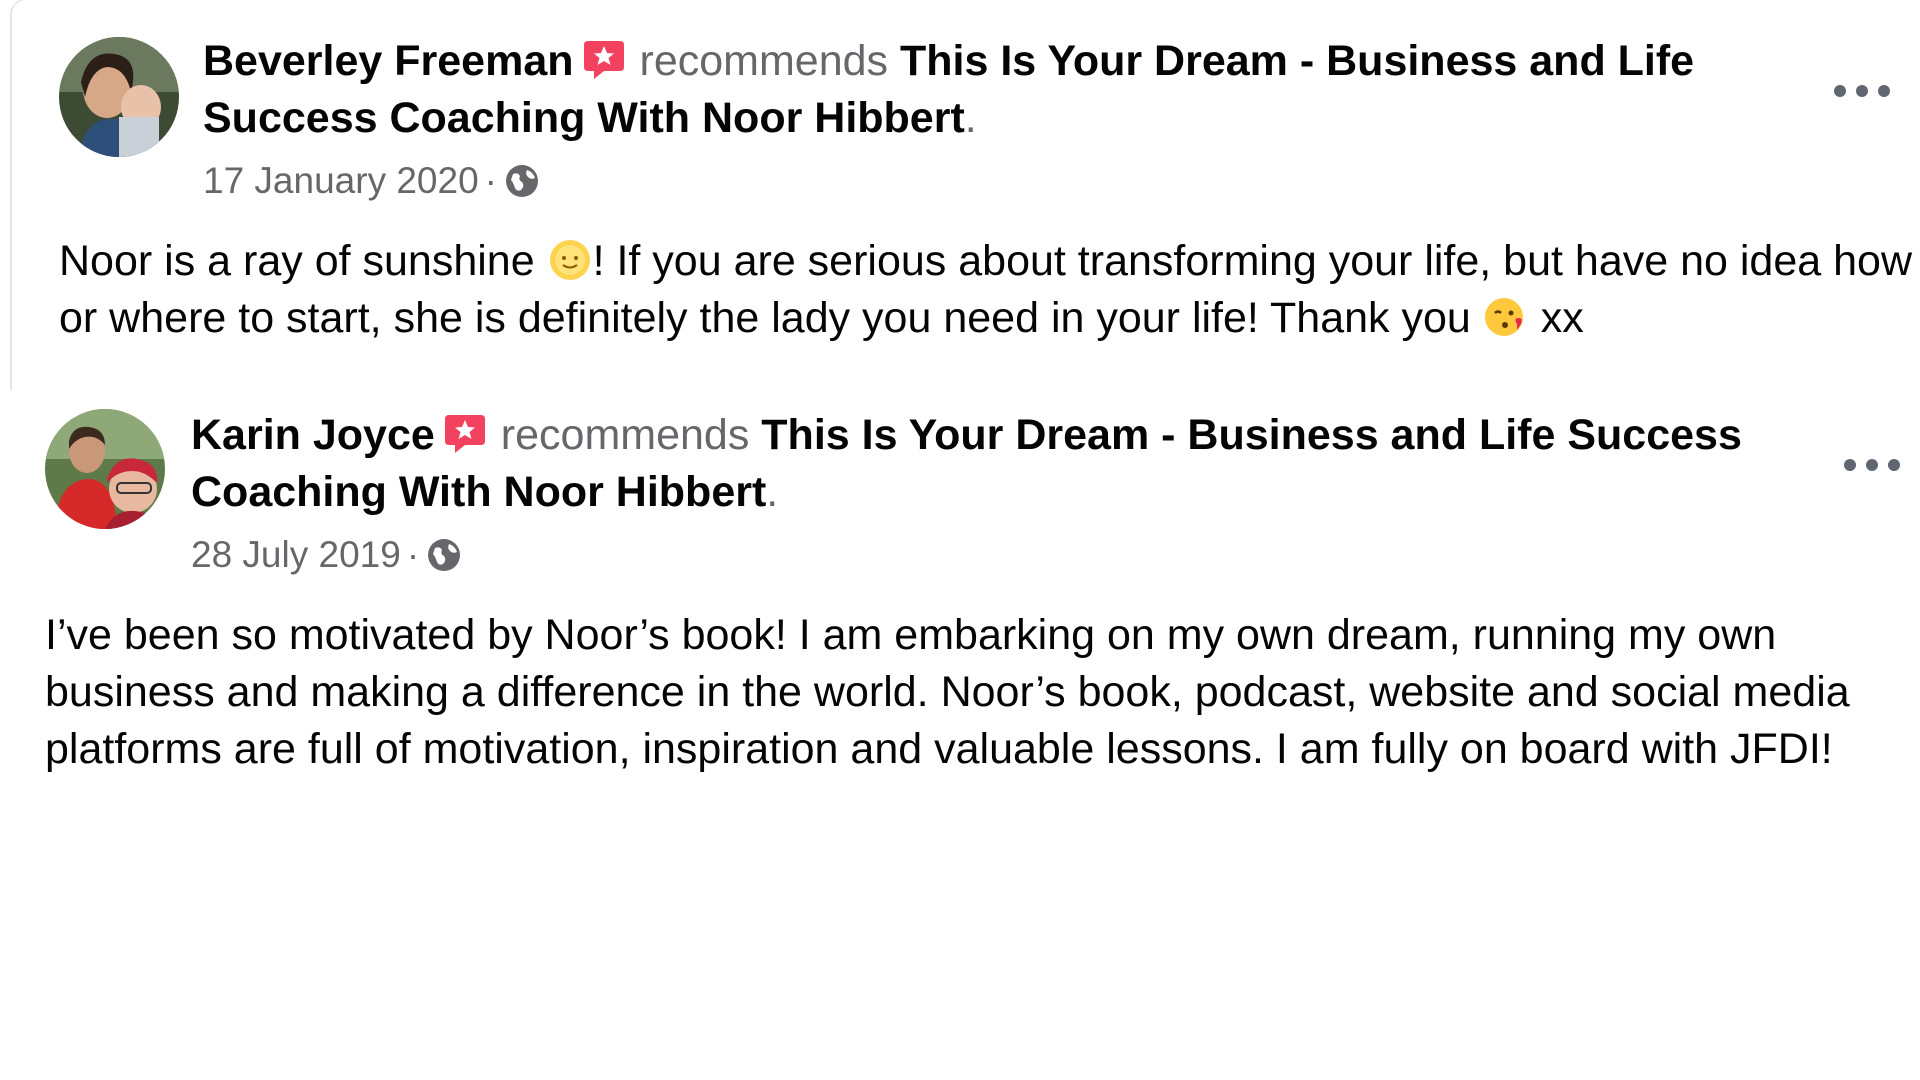 Image resolution: width=1920 pixels, height=1080 pixels. I want to click on post-date: 17 January 2020, so click(341, 181).